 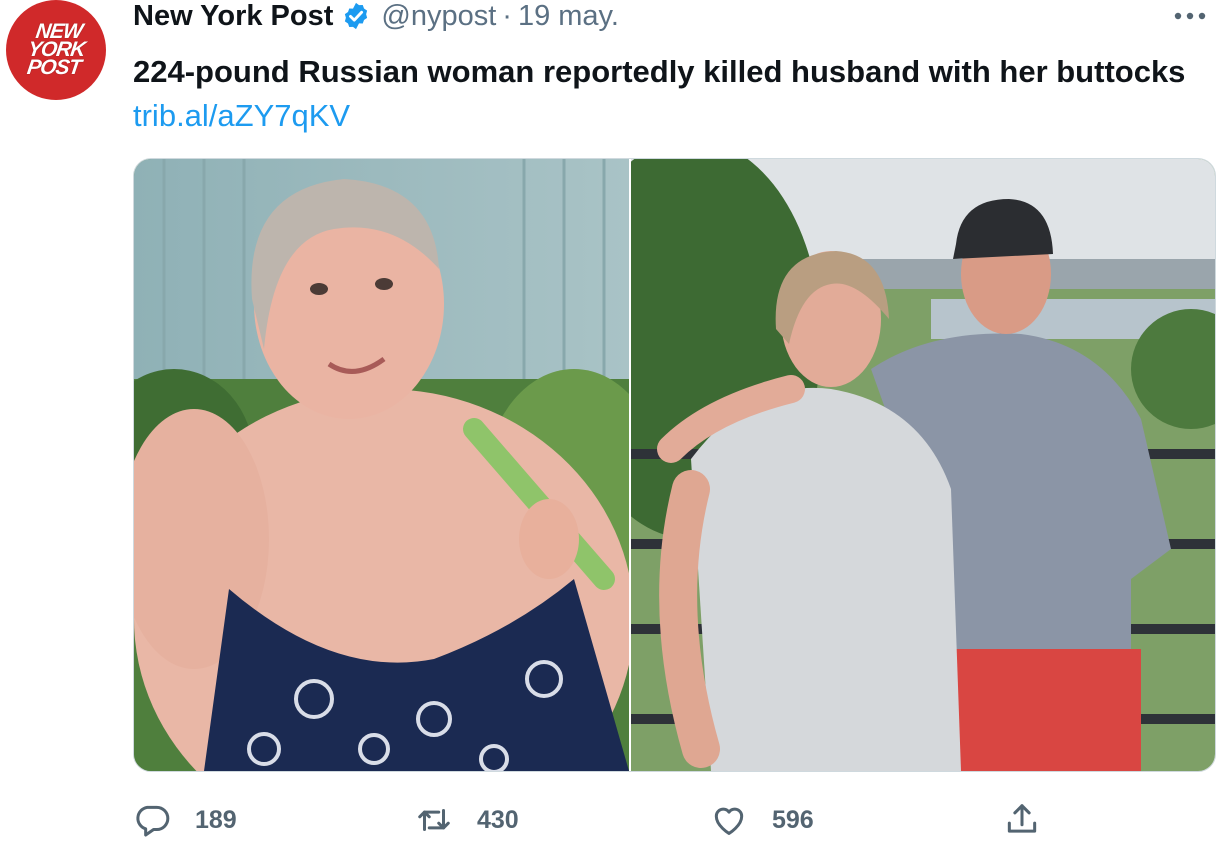 What do you see at coordinates (185, 820) in the screenshot?
I see `reply-button: 189` at bounding box center [185, 820].